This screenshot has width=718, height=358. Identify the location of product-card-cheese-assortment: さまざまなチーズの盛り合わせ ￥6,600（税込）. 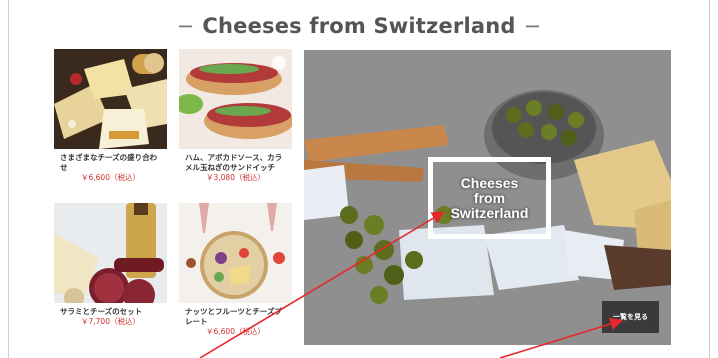
(110, 120).